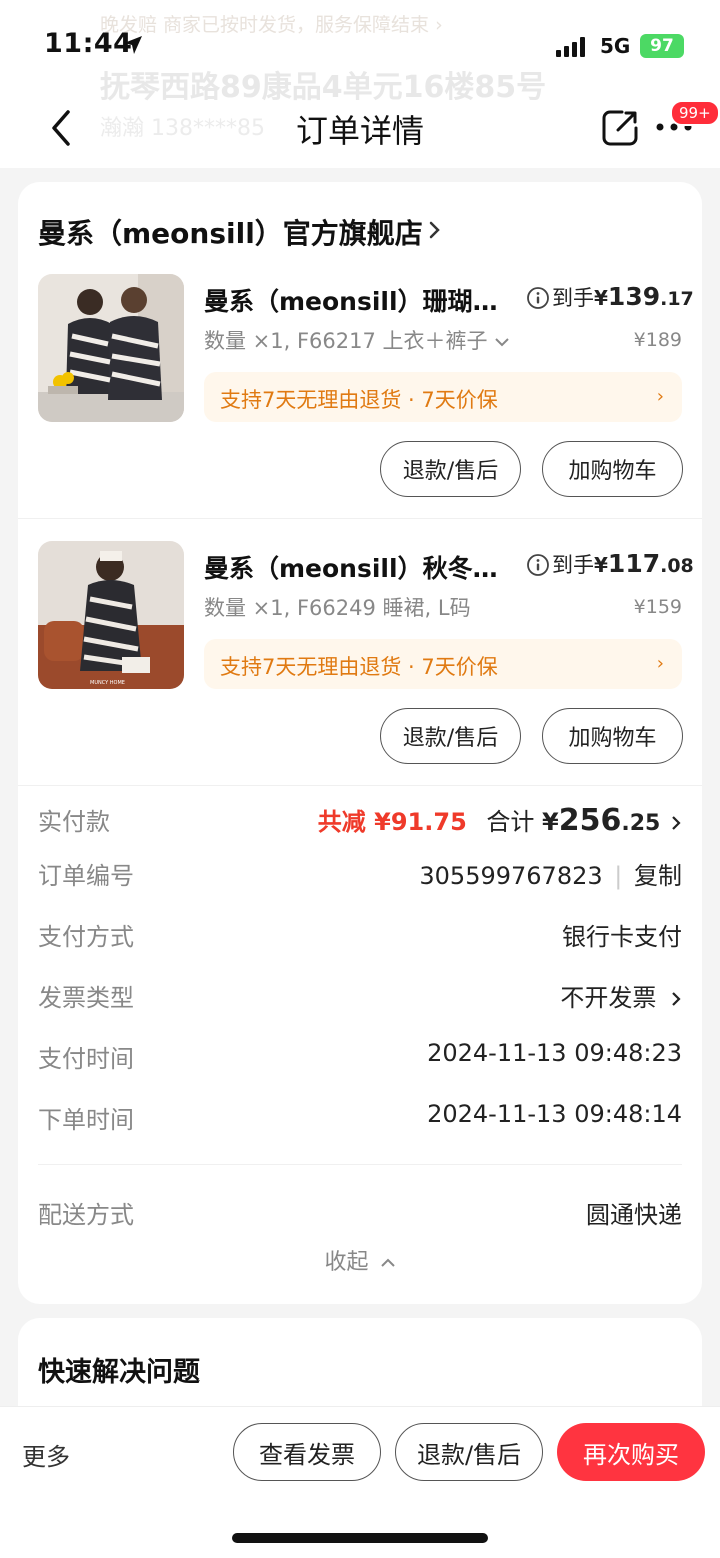  I want to click on pay-method-row: 支付方式 银行卡支付, so click(360, 937).